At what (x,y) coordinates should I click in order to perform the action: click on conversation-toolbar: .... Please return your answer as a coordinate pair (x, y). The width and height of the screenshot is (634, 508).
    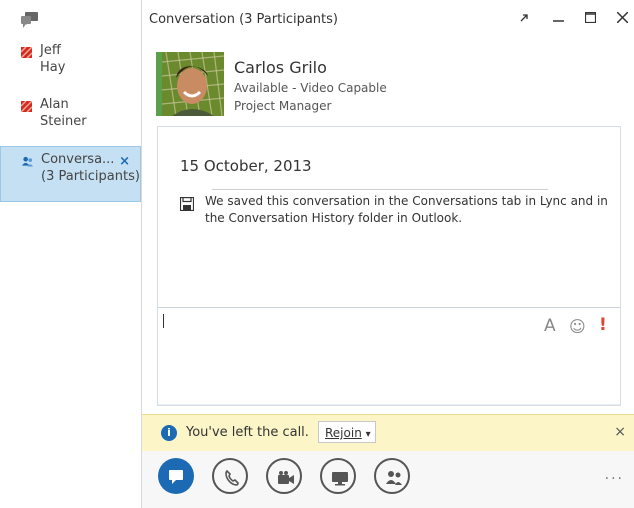
    Looking at the image, I should click on (388, 479).